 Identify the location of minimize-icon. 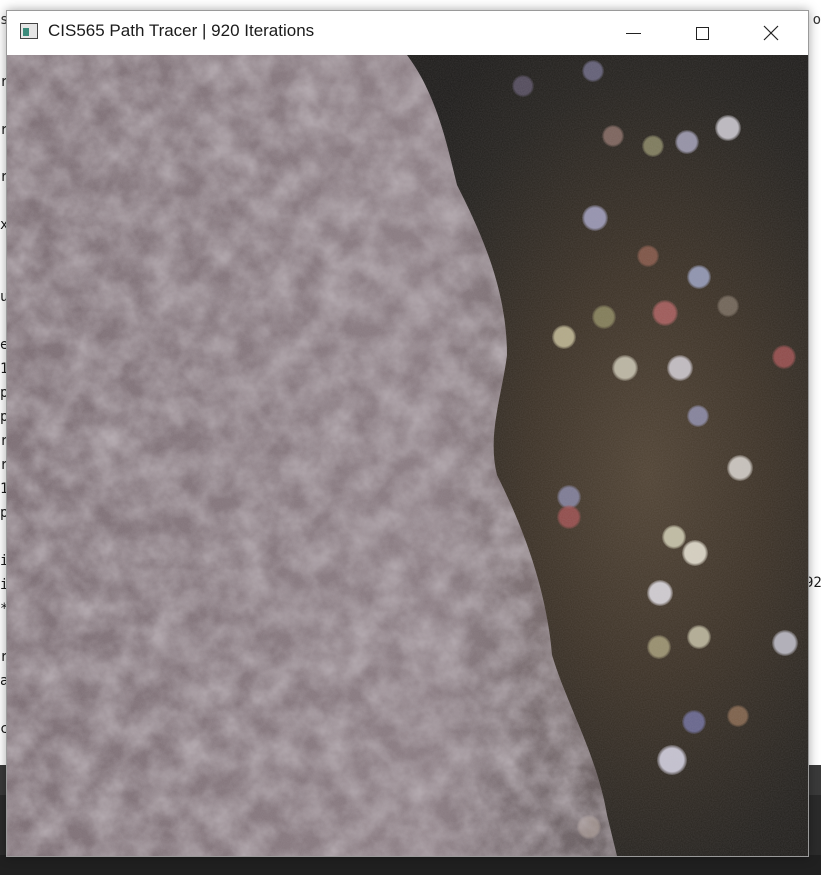
(633, 33).